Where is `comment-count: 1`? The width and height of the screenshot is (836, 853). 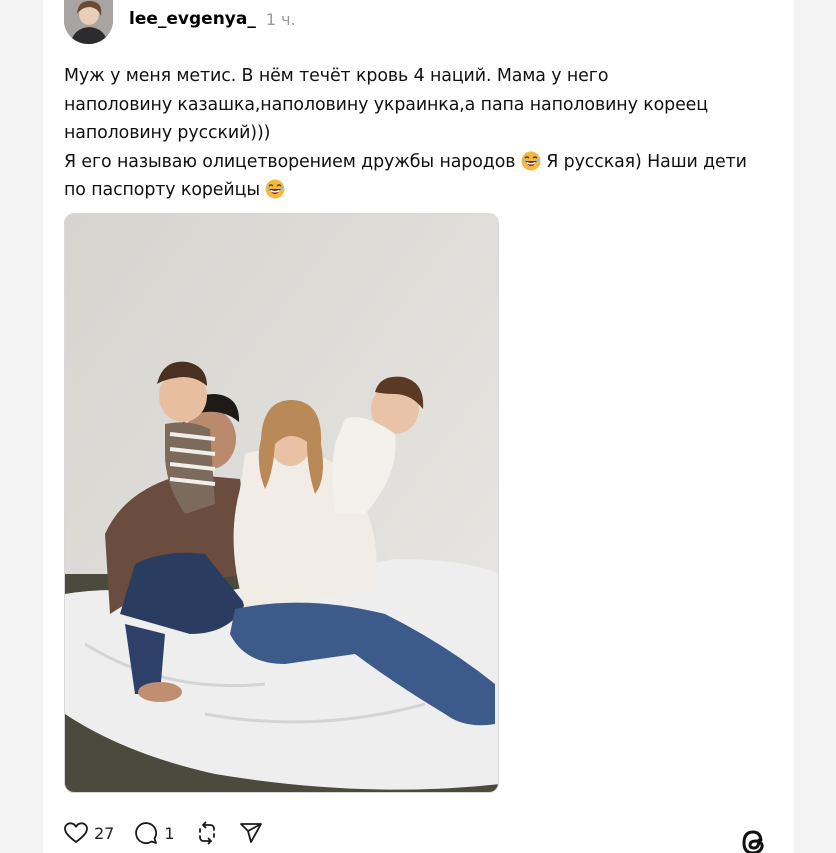 comment-count: 1 is located at coordinates (169, 833).